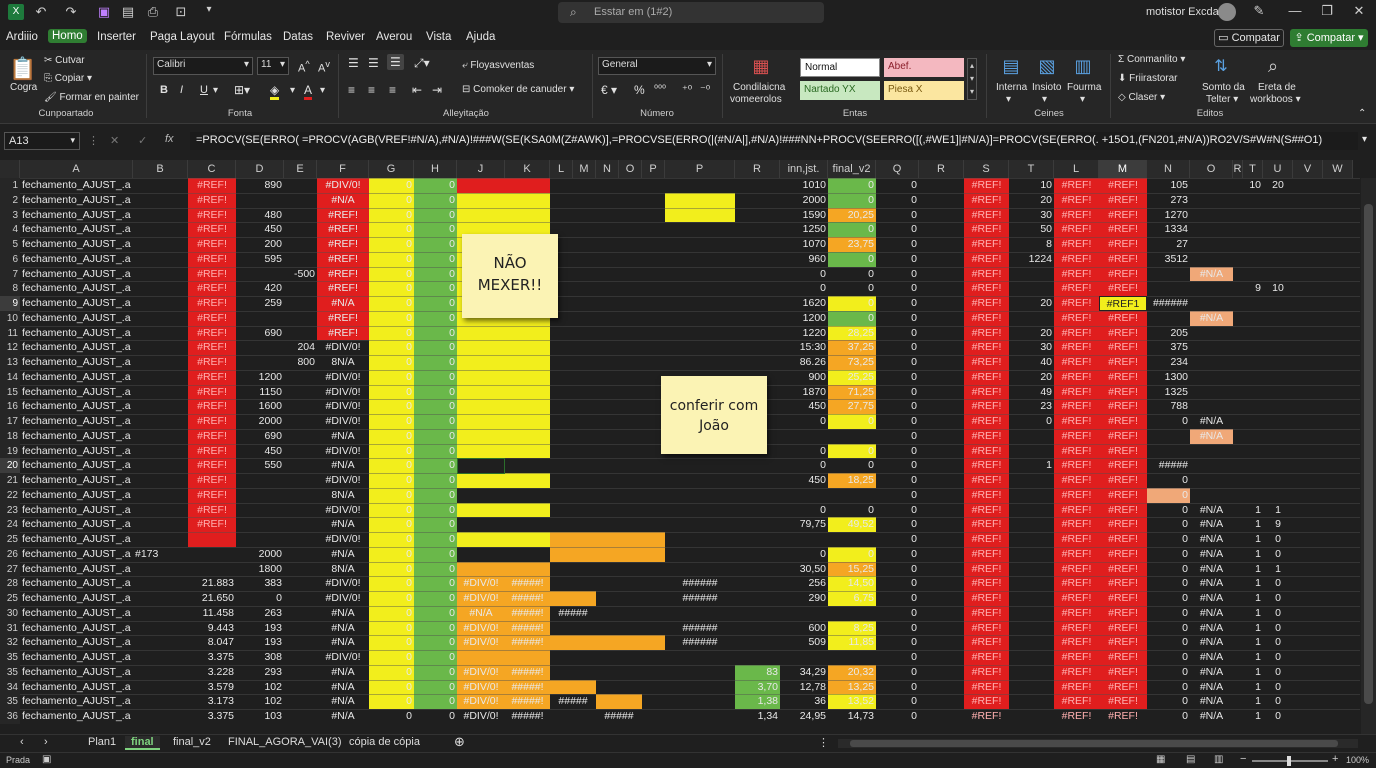 This screenshot has height=768, width=1376. Describe the element at coordinates (1046, 87) in the screenshot. I see `delete-cells-label: Insioto` at that location.